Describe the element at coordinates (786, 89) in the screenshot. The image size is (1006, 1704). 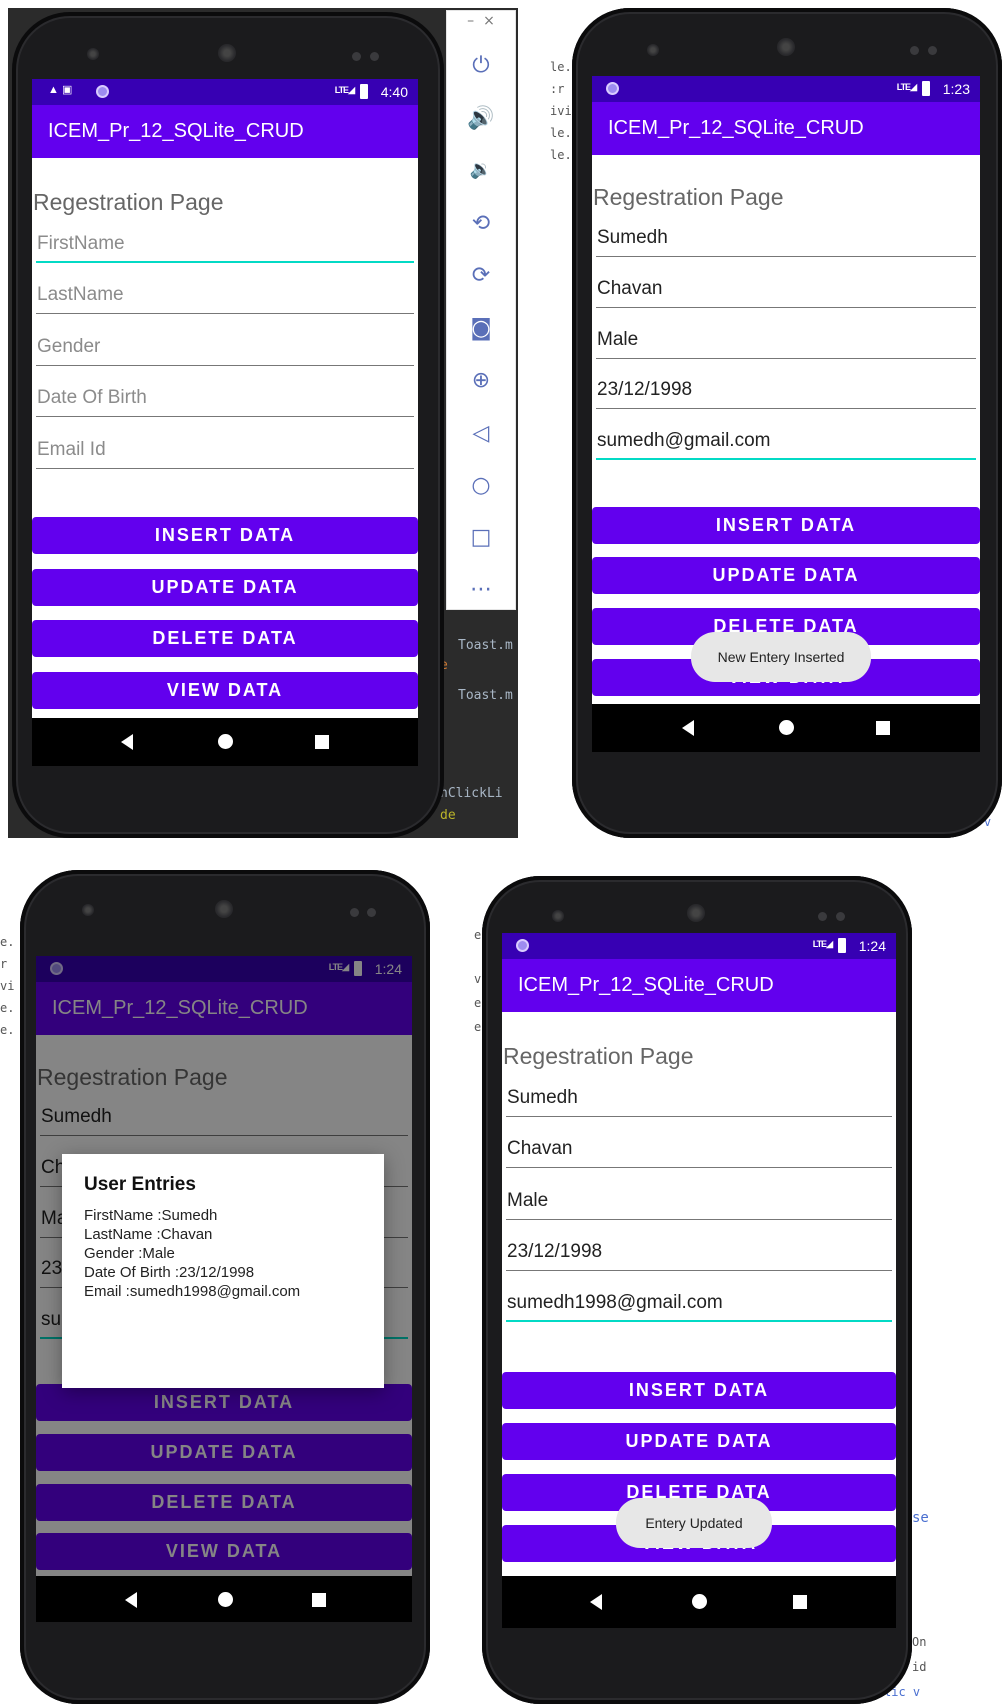
I see `status-bar: LTE◢ 1:23` at that location.